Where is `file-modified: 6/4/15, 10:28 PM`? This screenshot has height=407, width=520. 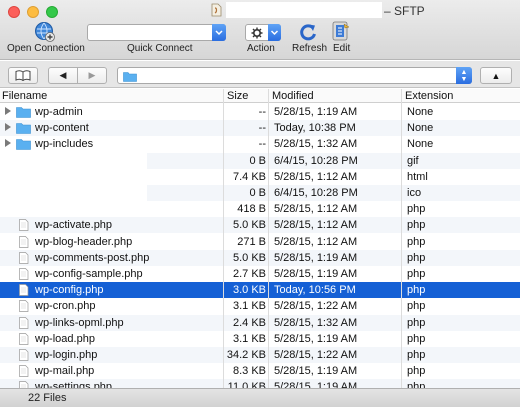 file-modified: 6/4/15, 10:28 PM is located at coordinates (316, 160).